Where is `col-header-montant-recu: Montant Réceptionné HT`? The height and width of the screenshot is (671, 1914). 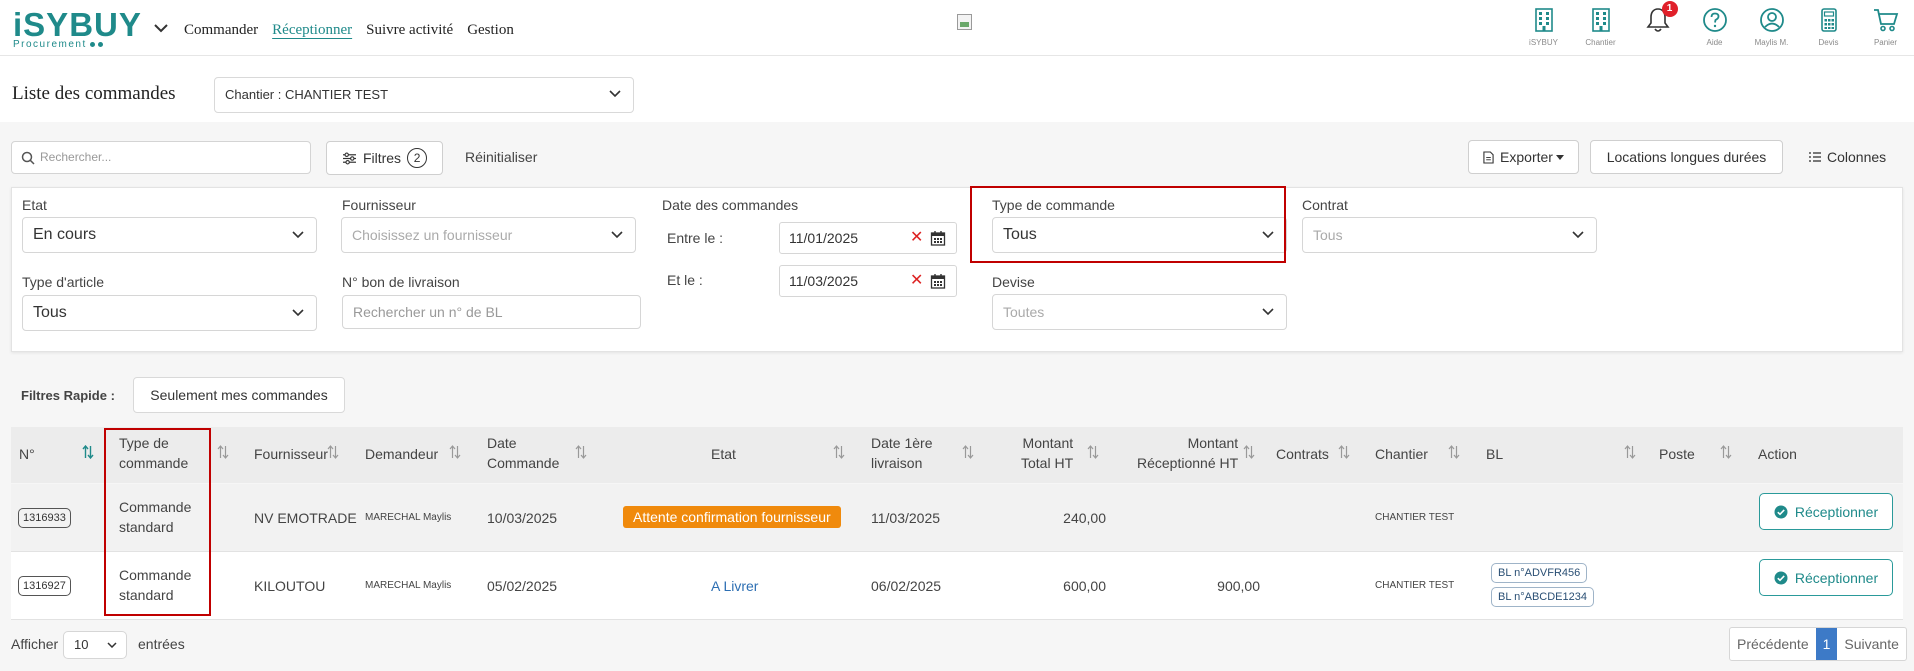
col-header-montant-recu: Montant Réceptionné HT is located at coordinates (1187, 453).